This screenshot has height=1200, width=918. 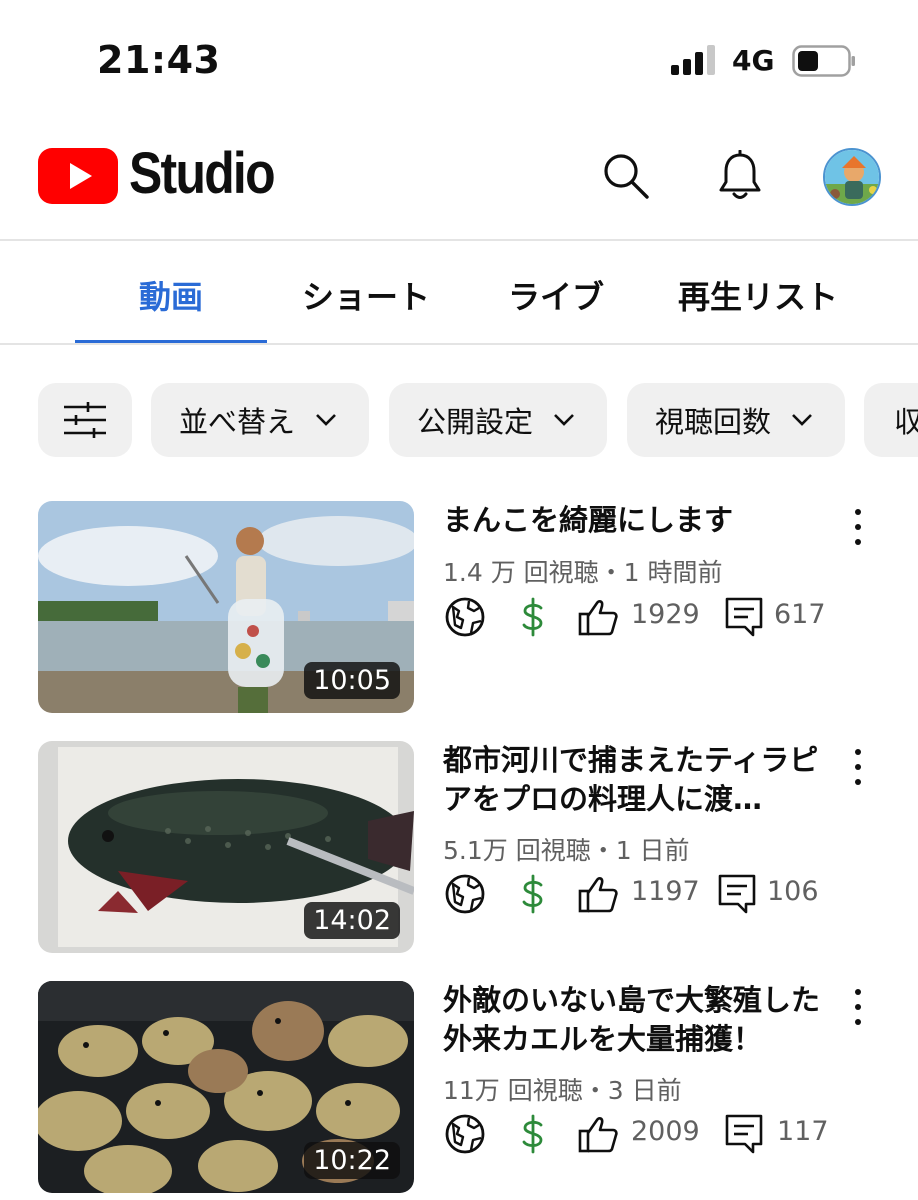 What do you see at coordinates (638, 1020) in the screenshot?
I see `video-title: 外敵のいない島で大繁殖した外来カエルを大量捕獲！` at bounding box center [638, 1020].